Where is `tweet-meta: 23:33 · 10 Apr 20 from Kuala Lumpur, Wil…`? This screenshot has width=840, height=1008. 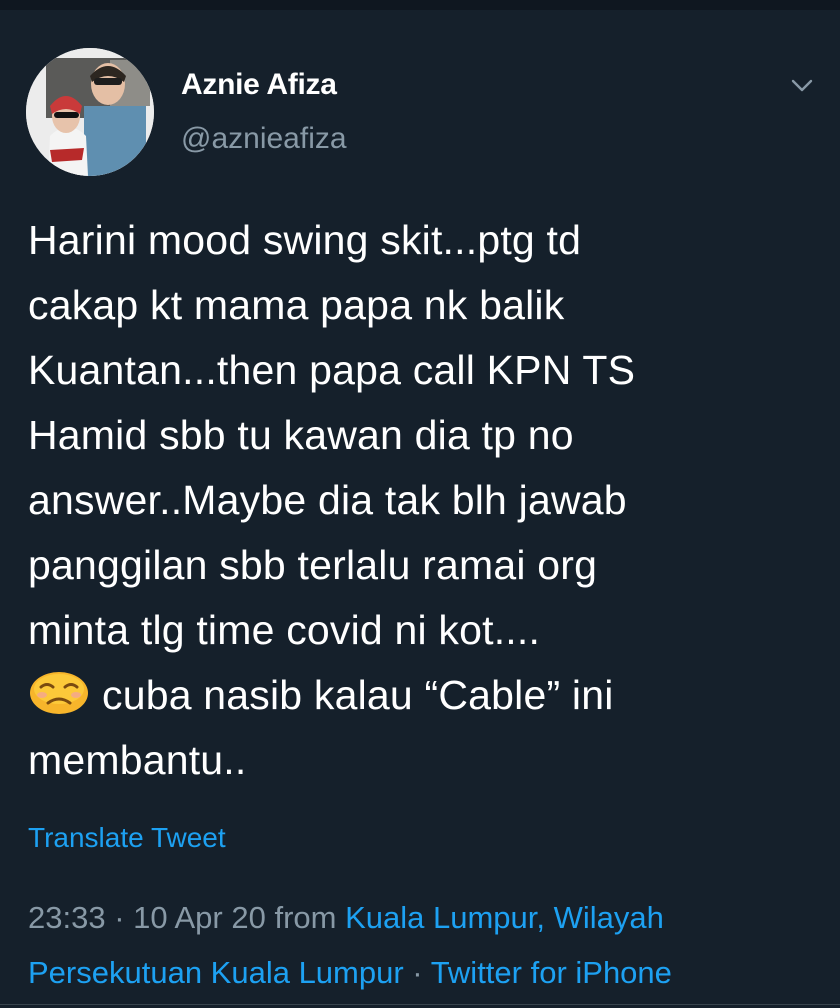
tweet-meta: 23:33 · 10 Apr 20 from Kuala Lumpur, Wil… is located at coordinates (428, 945).